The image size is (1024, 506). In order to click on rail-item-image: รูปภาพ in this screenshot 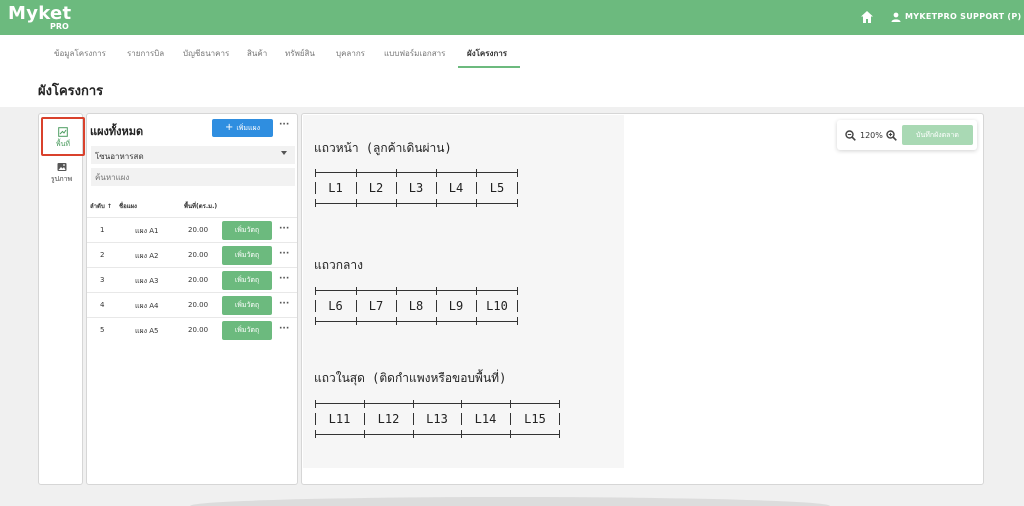, I will do `click(61, 177)`.